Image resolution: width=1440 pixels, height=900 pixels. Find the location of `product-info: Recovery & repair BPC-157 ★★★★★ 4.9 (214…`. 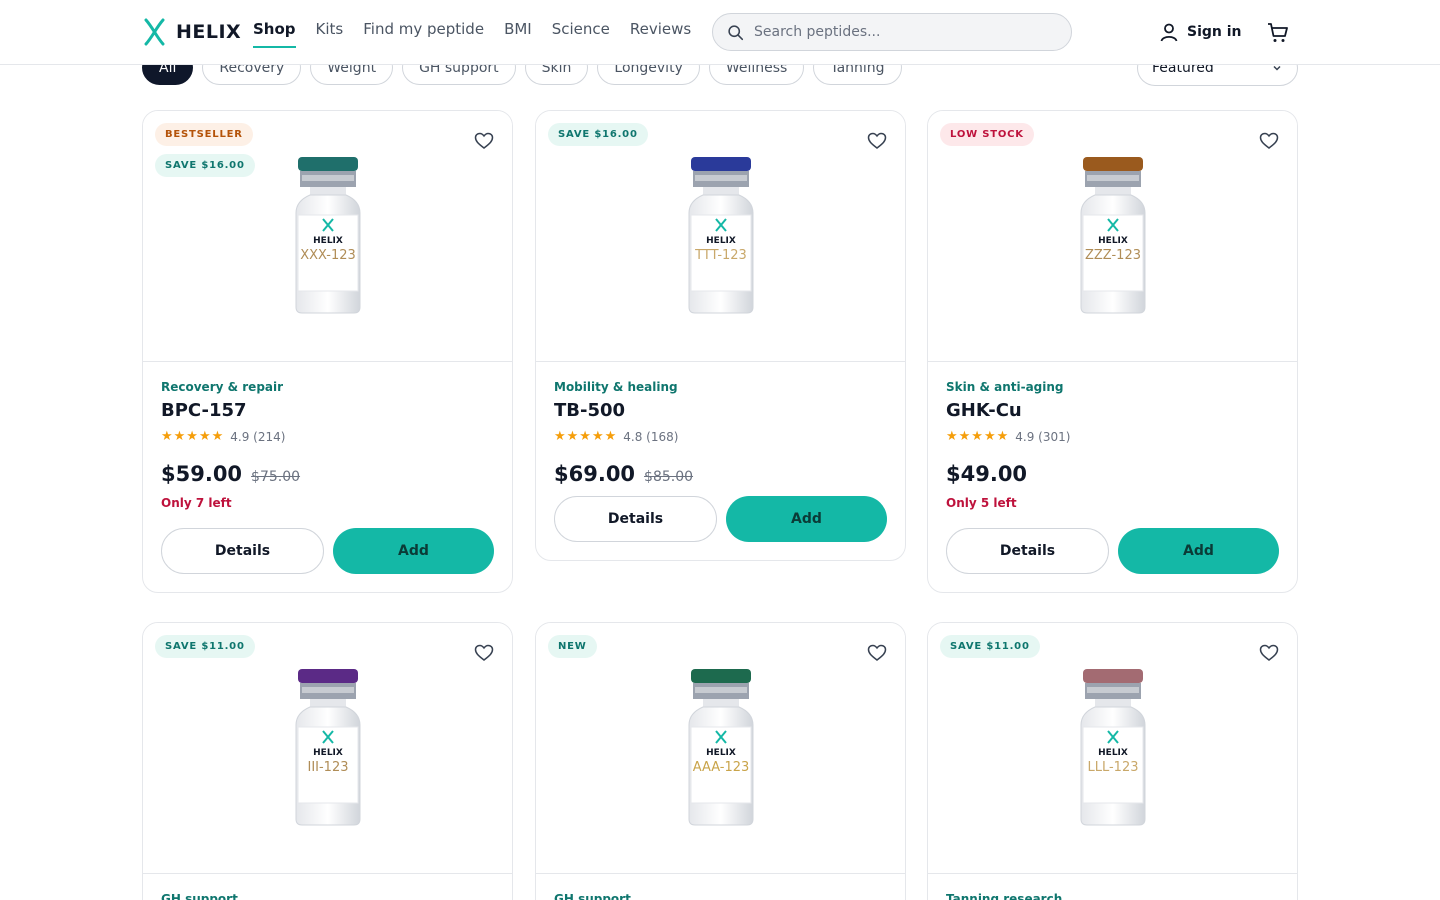

product-info: Recovery & repair BPC-157 ★★★★★ 4.9 (214… is located at coordinates (327, 477).